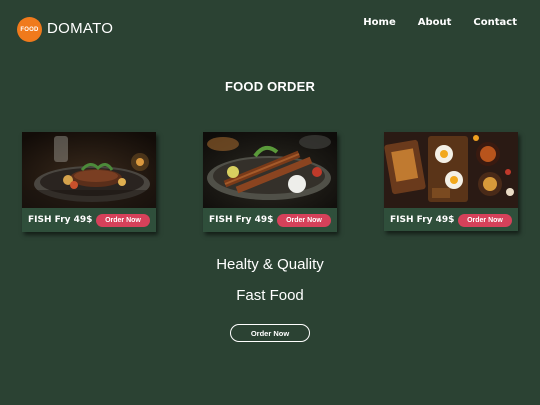 The width and height of the screenshot is (540, 405). What do you see at coordinates (451, 170) in the screenshot?
I see `food-image-breakfast` at bounding box center [451, 170].